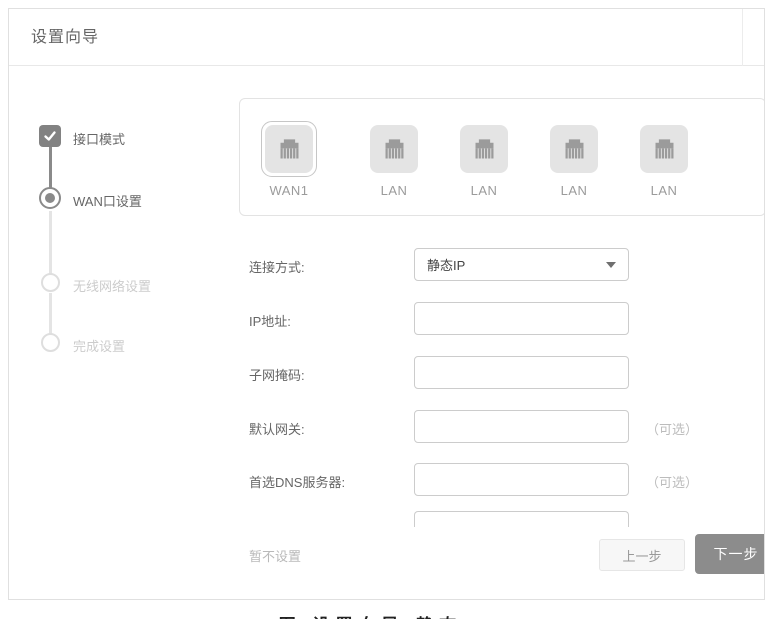  I want to click on next-step-button: 下一步, so click(729, 554).